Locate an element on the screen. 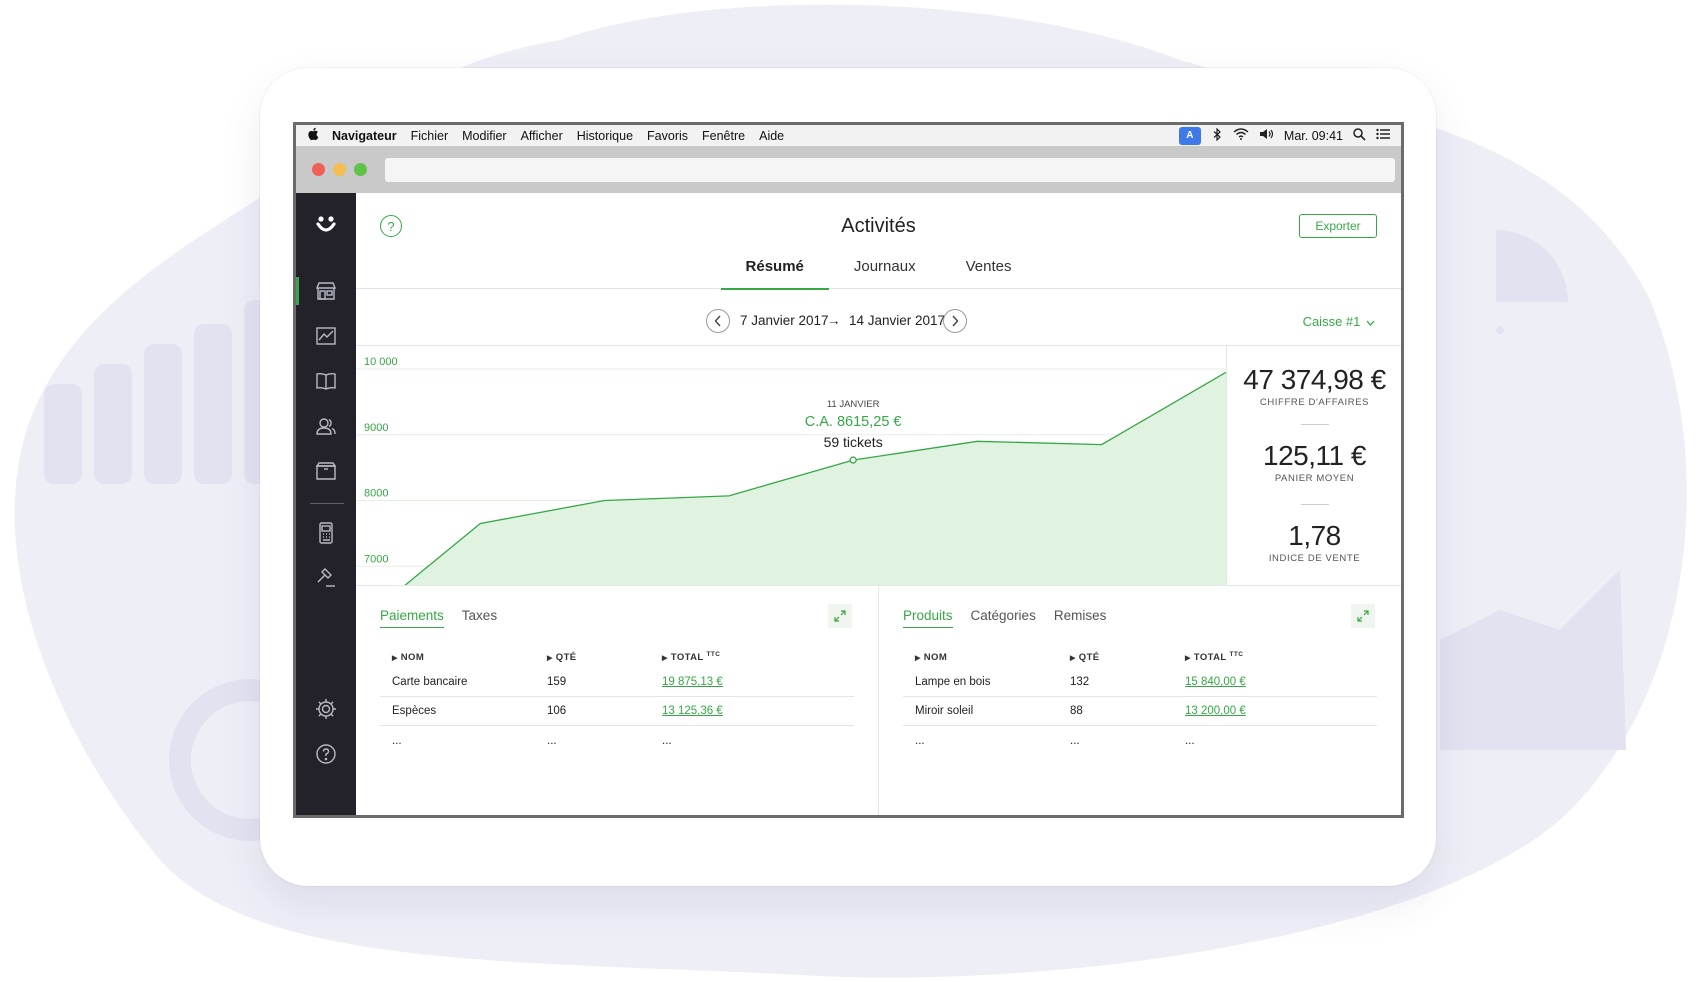  book-icon is located at coordinates (326, 381).